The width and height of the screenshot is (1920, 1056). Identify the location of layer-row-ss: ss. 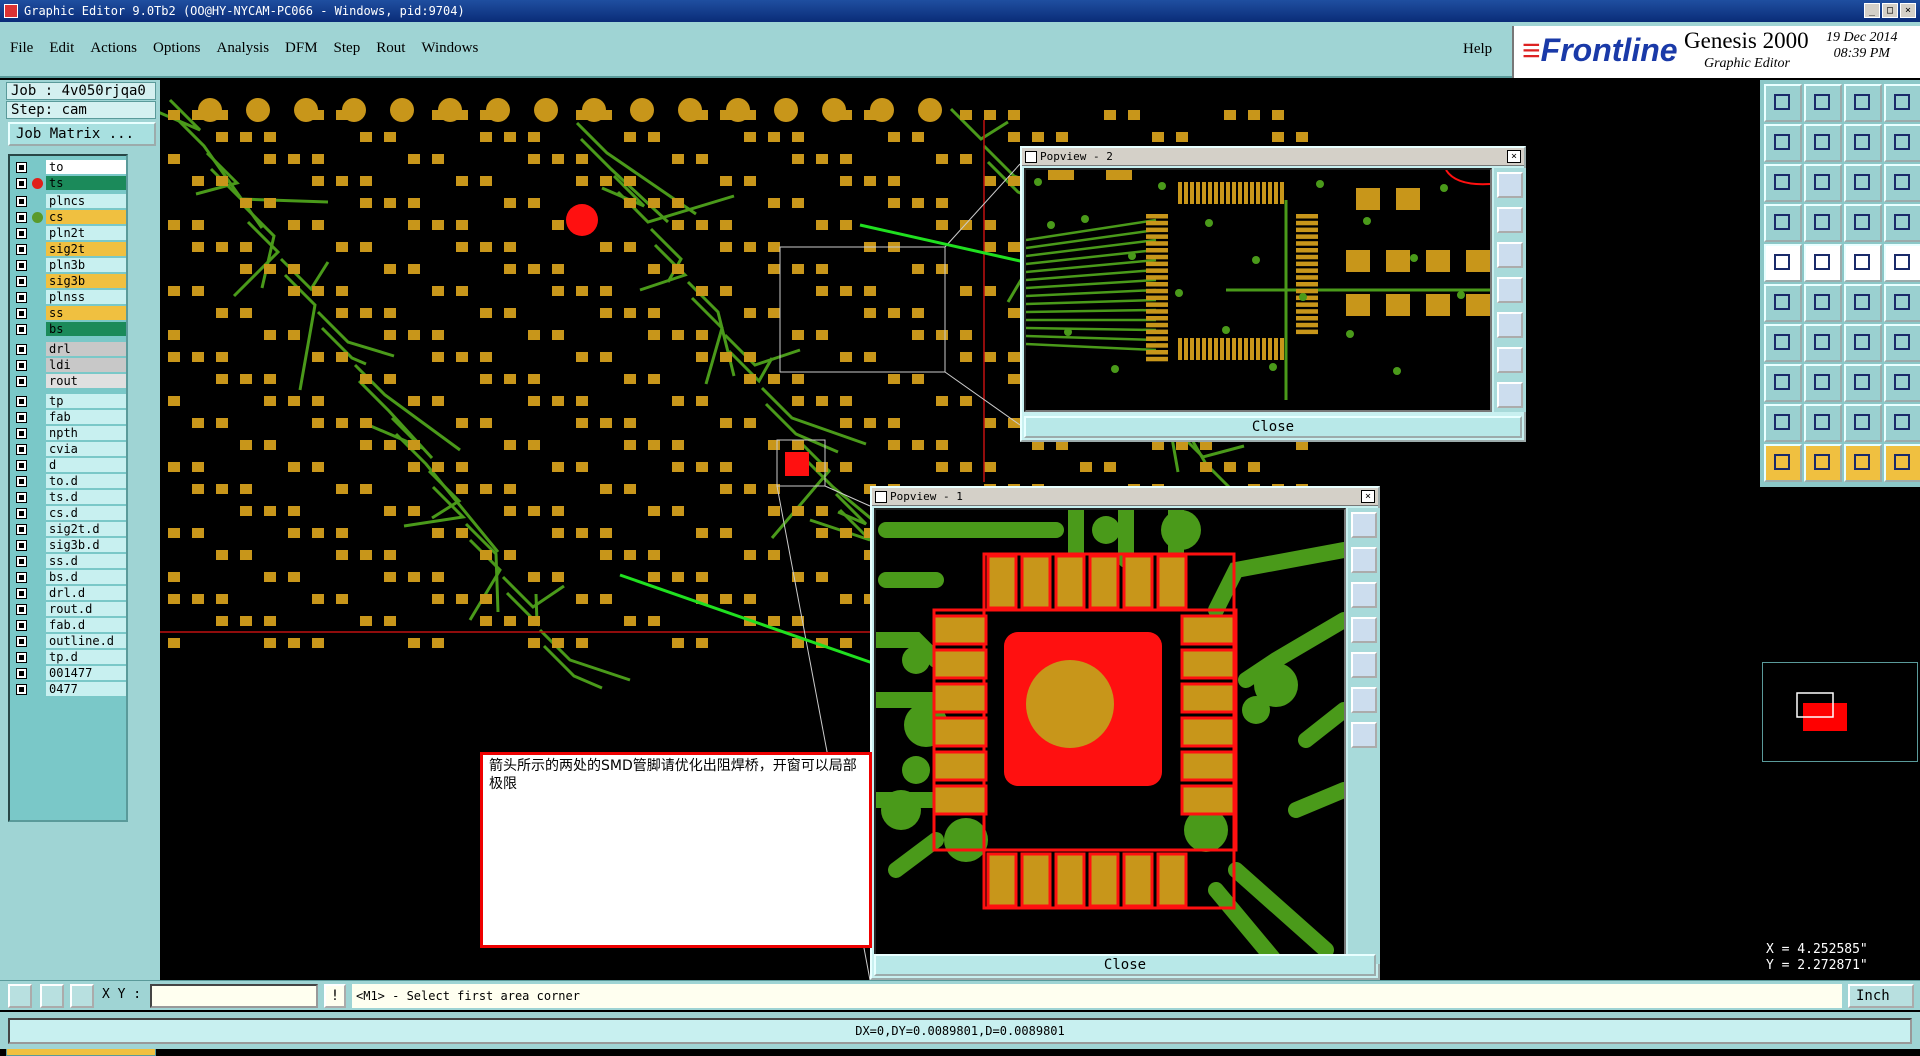
(69, 313).